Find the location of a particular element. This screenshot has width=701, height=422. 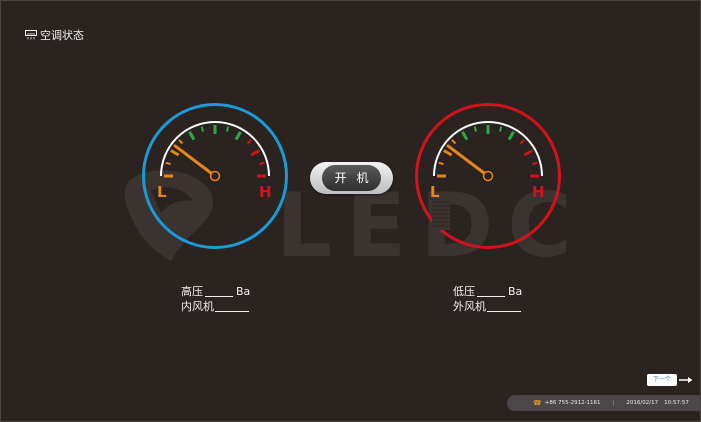

status-date: 2016/02/17 is located at coordinates (642, 403).